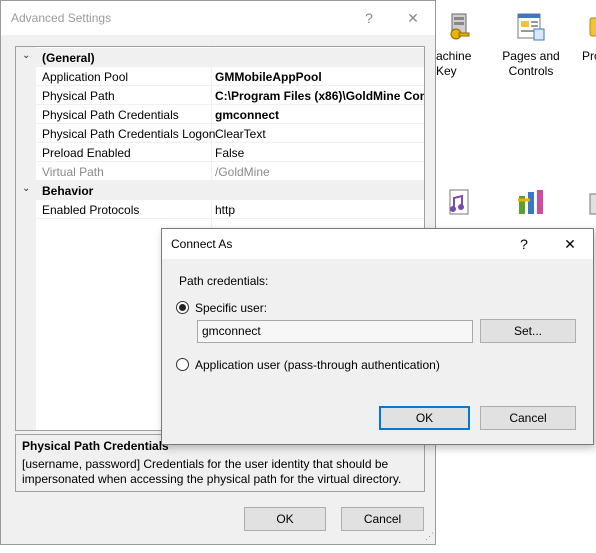  What do you see at coordinates (225, 210) in the screenshot?
I see `property-value: http` at bounding box center [225, 210].